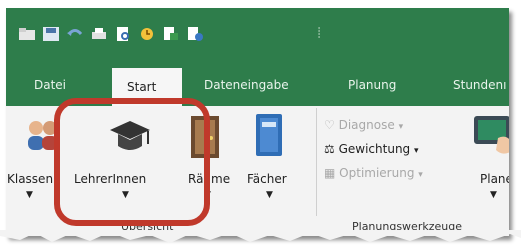 Image resolution: width=521 pixels, height=250 pixels. I want to click on stethoscope-icon: ♡, so click(329, 125).